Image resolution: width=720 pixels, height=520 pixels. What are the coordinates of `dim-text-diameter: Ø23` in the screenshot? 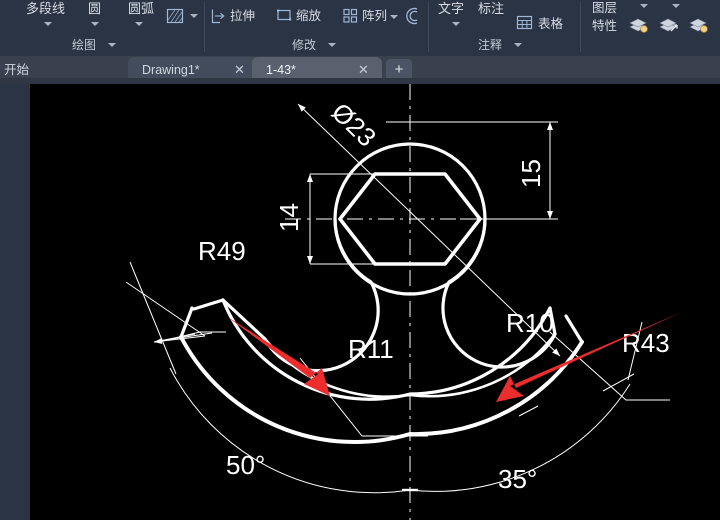 It's located at (354, 125).